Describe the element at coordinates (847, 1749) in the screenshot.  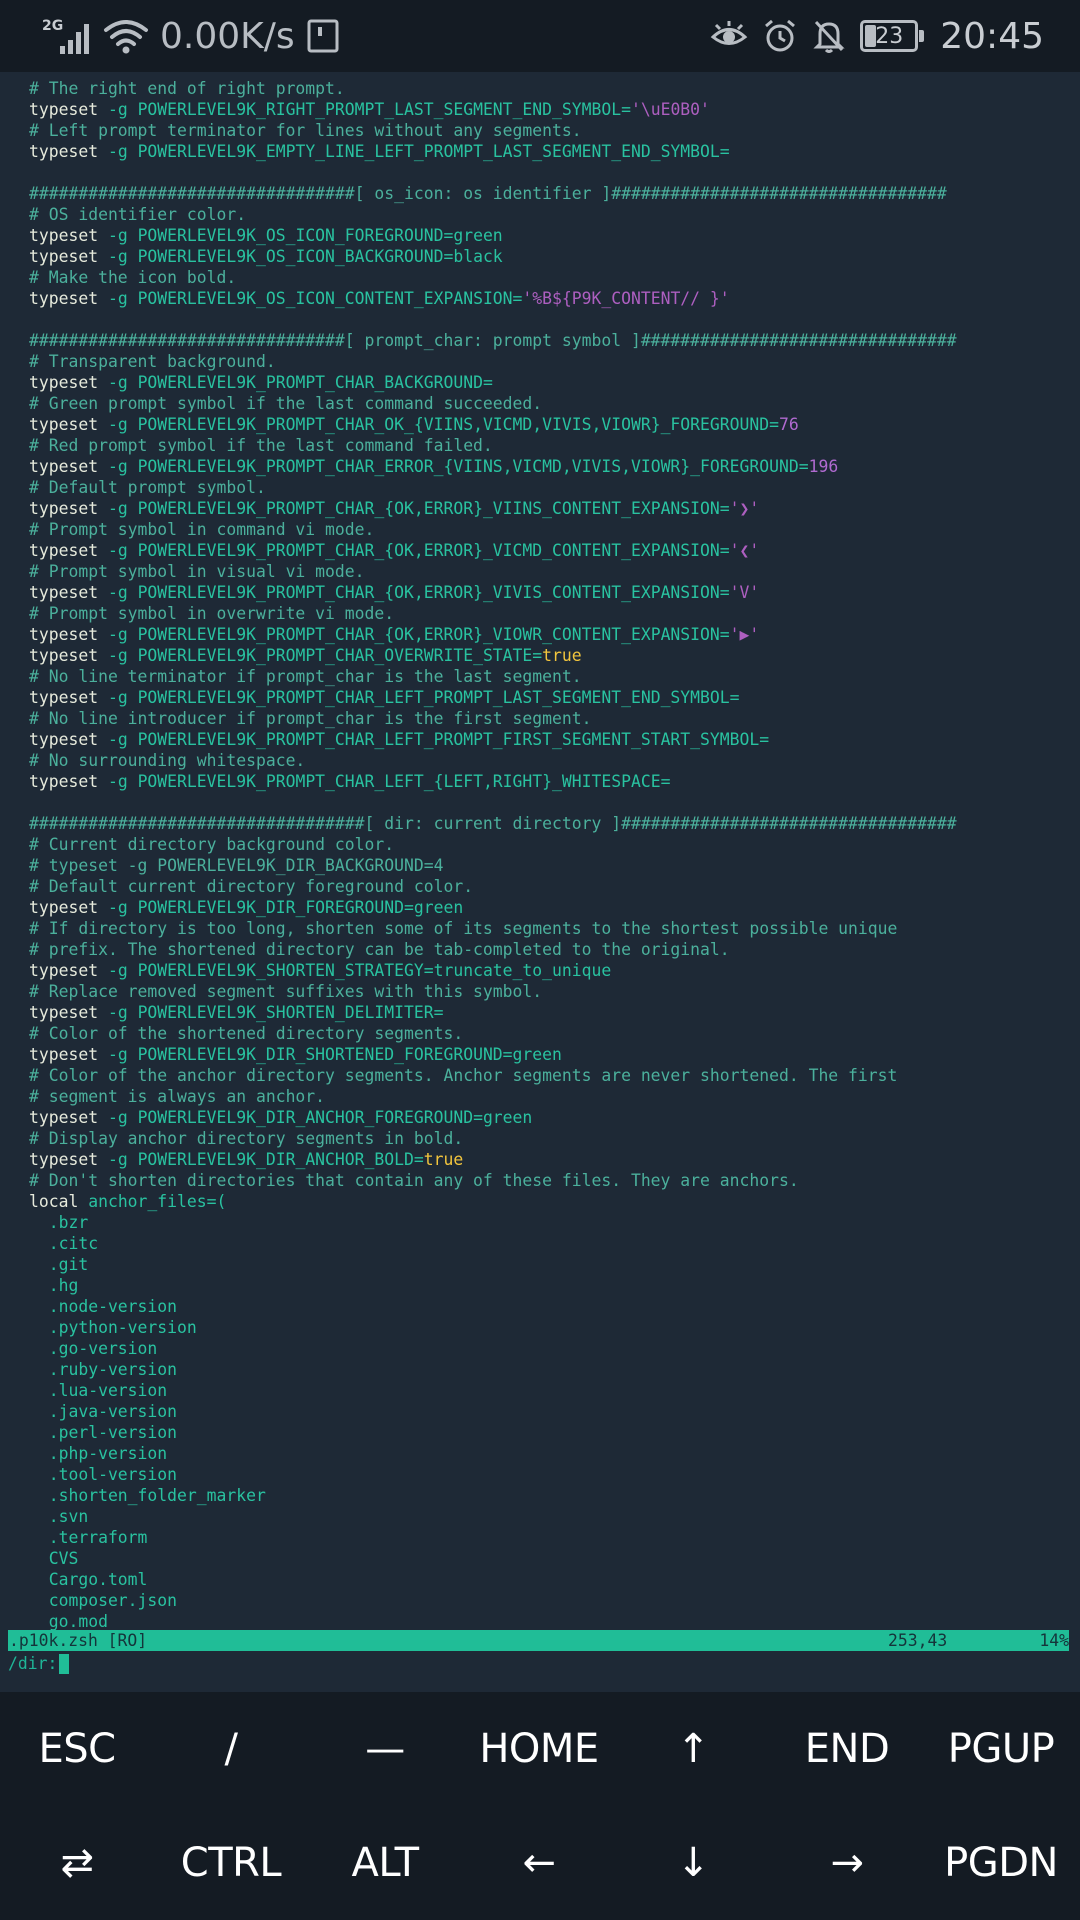
I see `key-end: END` at that location.